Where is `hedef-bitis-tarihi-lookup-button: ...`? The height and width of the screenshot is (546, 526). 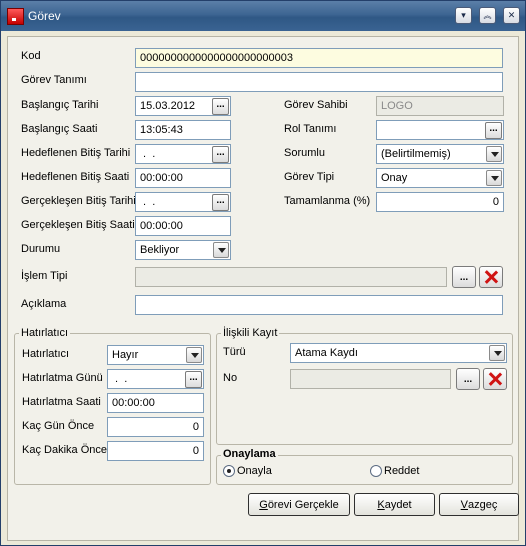 hedef-bitis-tarihi-lookup-button: ... is located at coordinates (220, 154).